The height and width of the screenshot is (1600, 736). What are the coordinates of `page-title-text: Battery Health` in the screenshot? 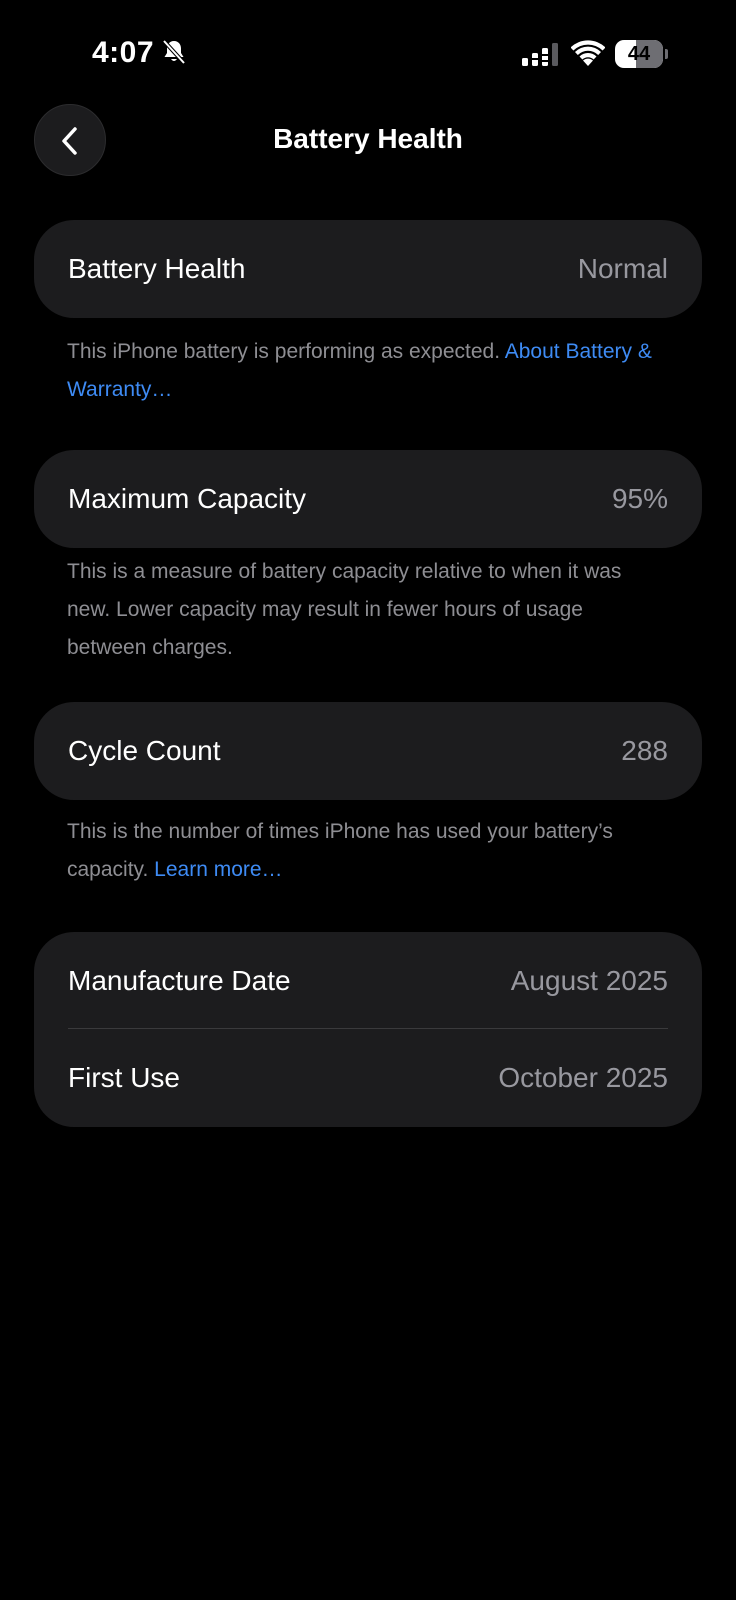 It's located at (368, 138).